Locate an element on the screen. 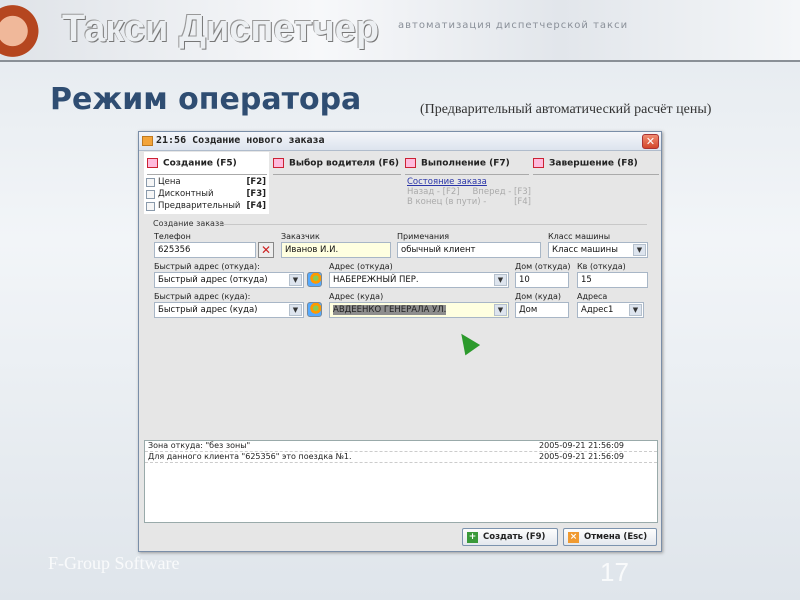  quick-from-label: Быстрый адрес (откуда): is located at coordinates (207, 266).